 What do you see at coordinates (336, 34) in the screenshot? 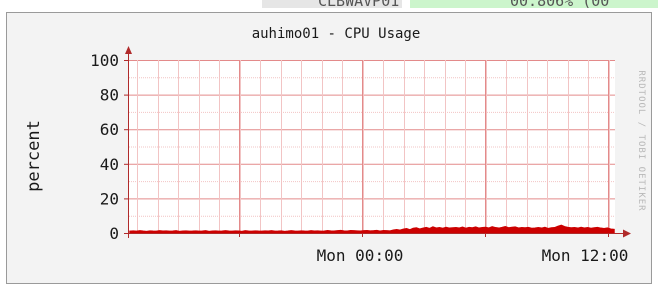
I see `chart-title: auhimo01 - CPU Usage` at bounding box center [336, 34].